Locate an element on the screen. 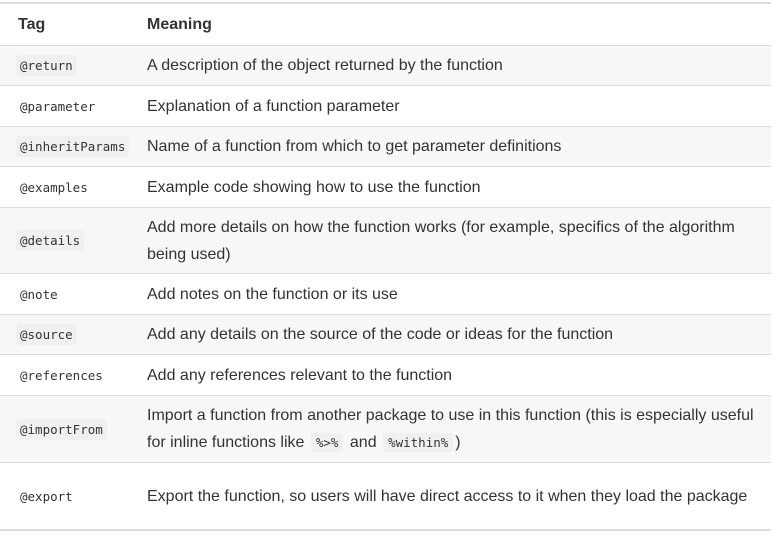 The width and height of the screenshot is (774, 535). tag-code: @references is located at coordinates (61, 375).